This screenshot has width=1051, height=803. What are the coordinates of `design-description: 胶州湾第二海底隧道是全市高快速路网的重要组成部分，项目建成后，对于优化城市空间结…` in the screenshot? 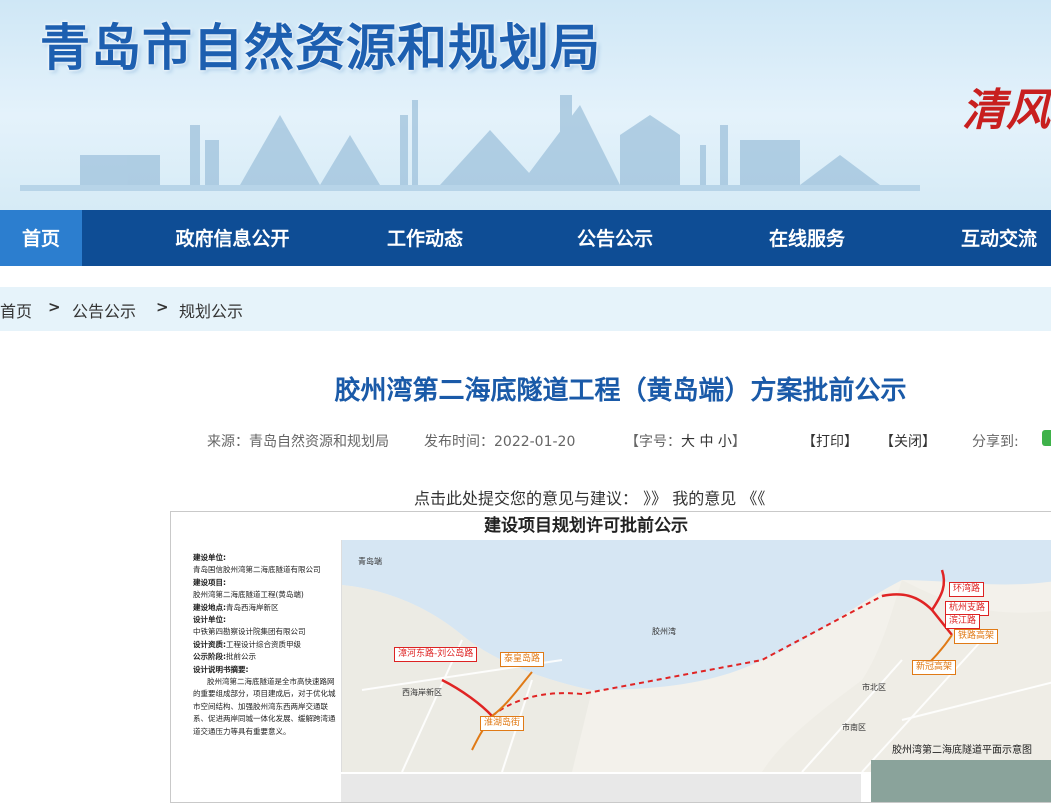 It's located at (264, 706).